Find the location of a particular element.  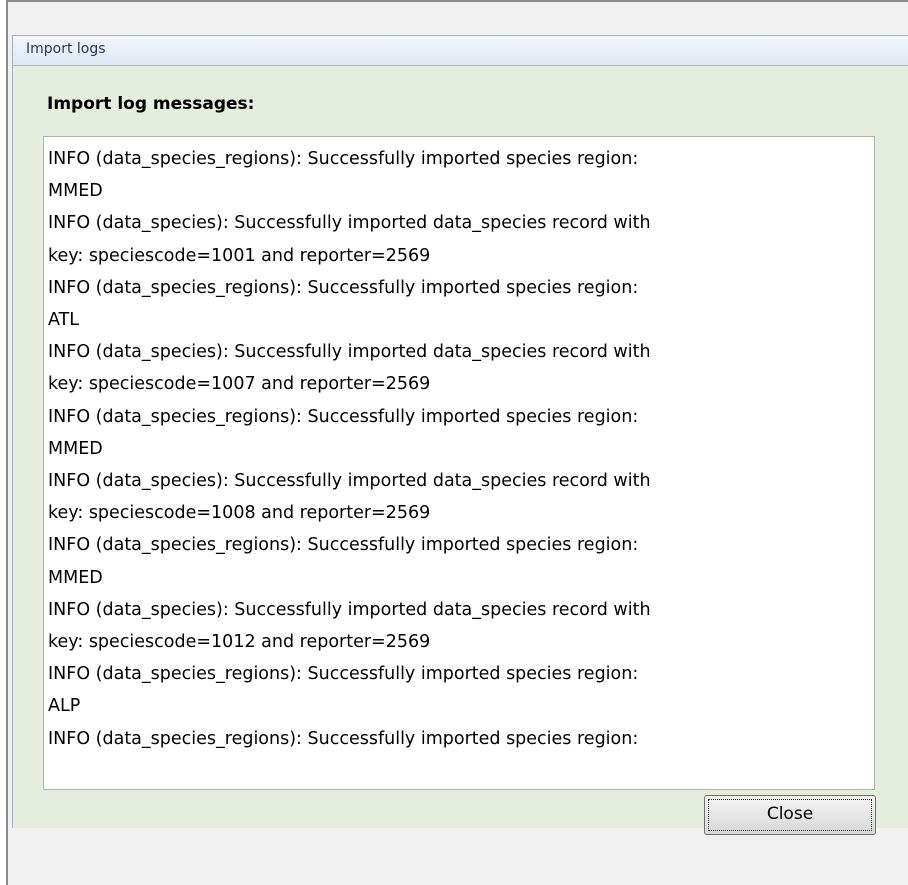

log-line: ALP is located at coordinates (64, 706).